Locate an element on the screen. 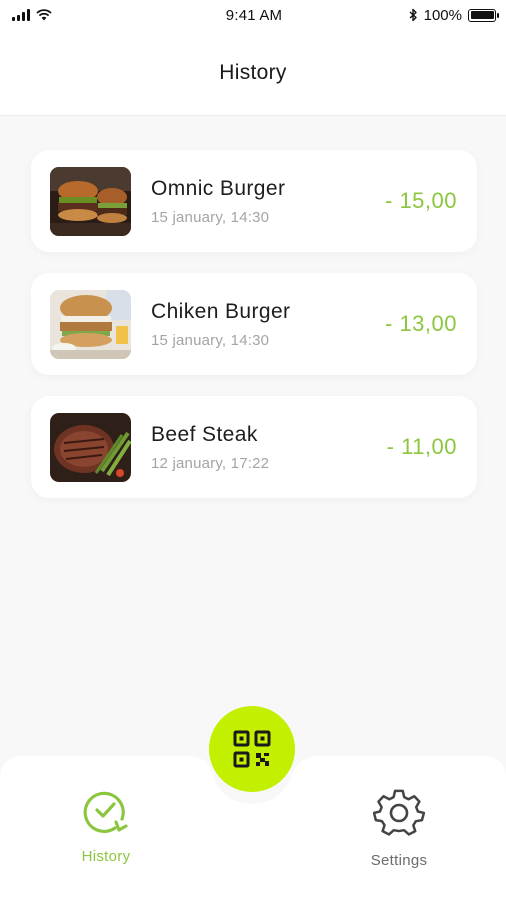 This screenshot has height=900, width=506. status-right: 100% is located at coordinates (437, 15).